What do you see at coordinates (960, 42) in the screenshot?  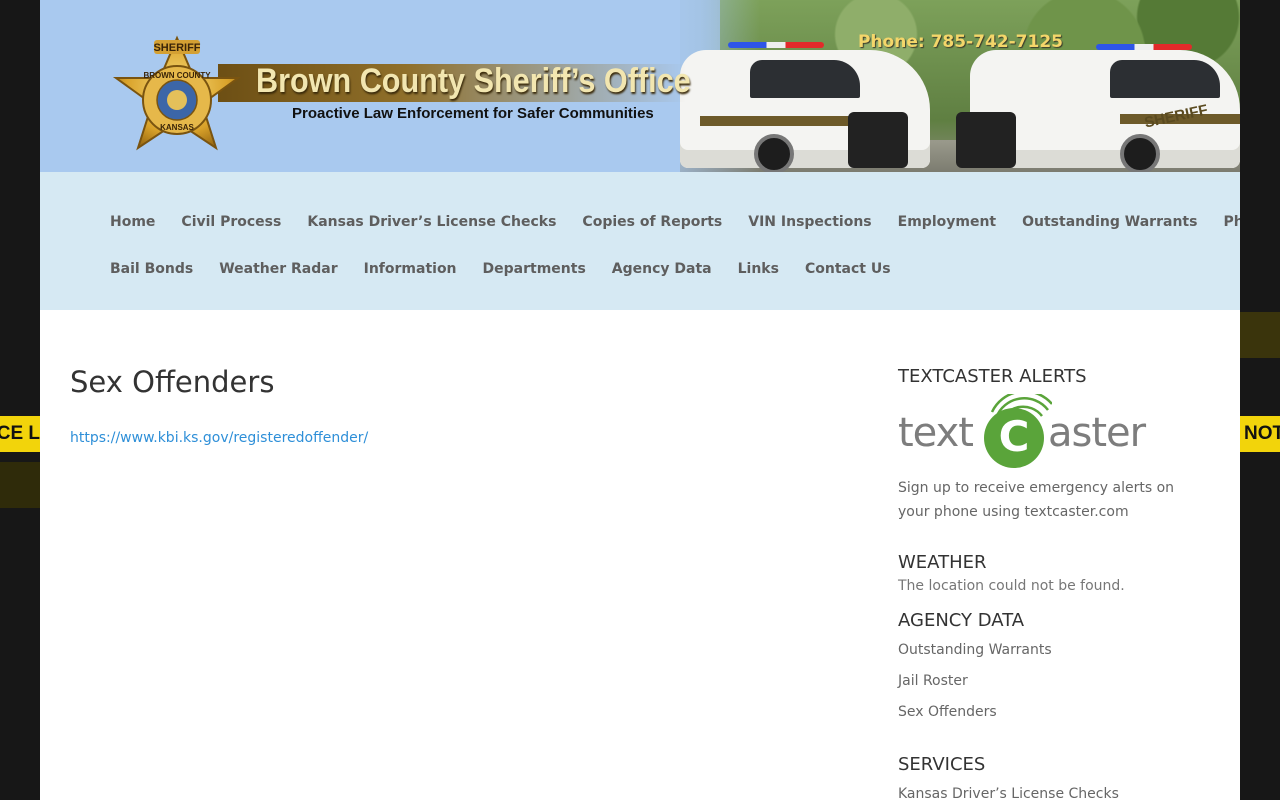 I see `header-phone: Phone: 785-742-7125` at bounding box center [960, 42].